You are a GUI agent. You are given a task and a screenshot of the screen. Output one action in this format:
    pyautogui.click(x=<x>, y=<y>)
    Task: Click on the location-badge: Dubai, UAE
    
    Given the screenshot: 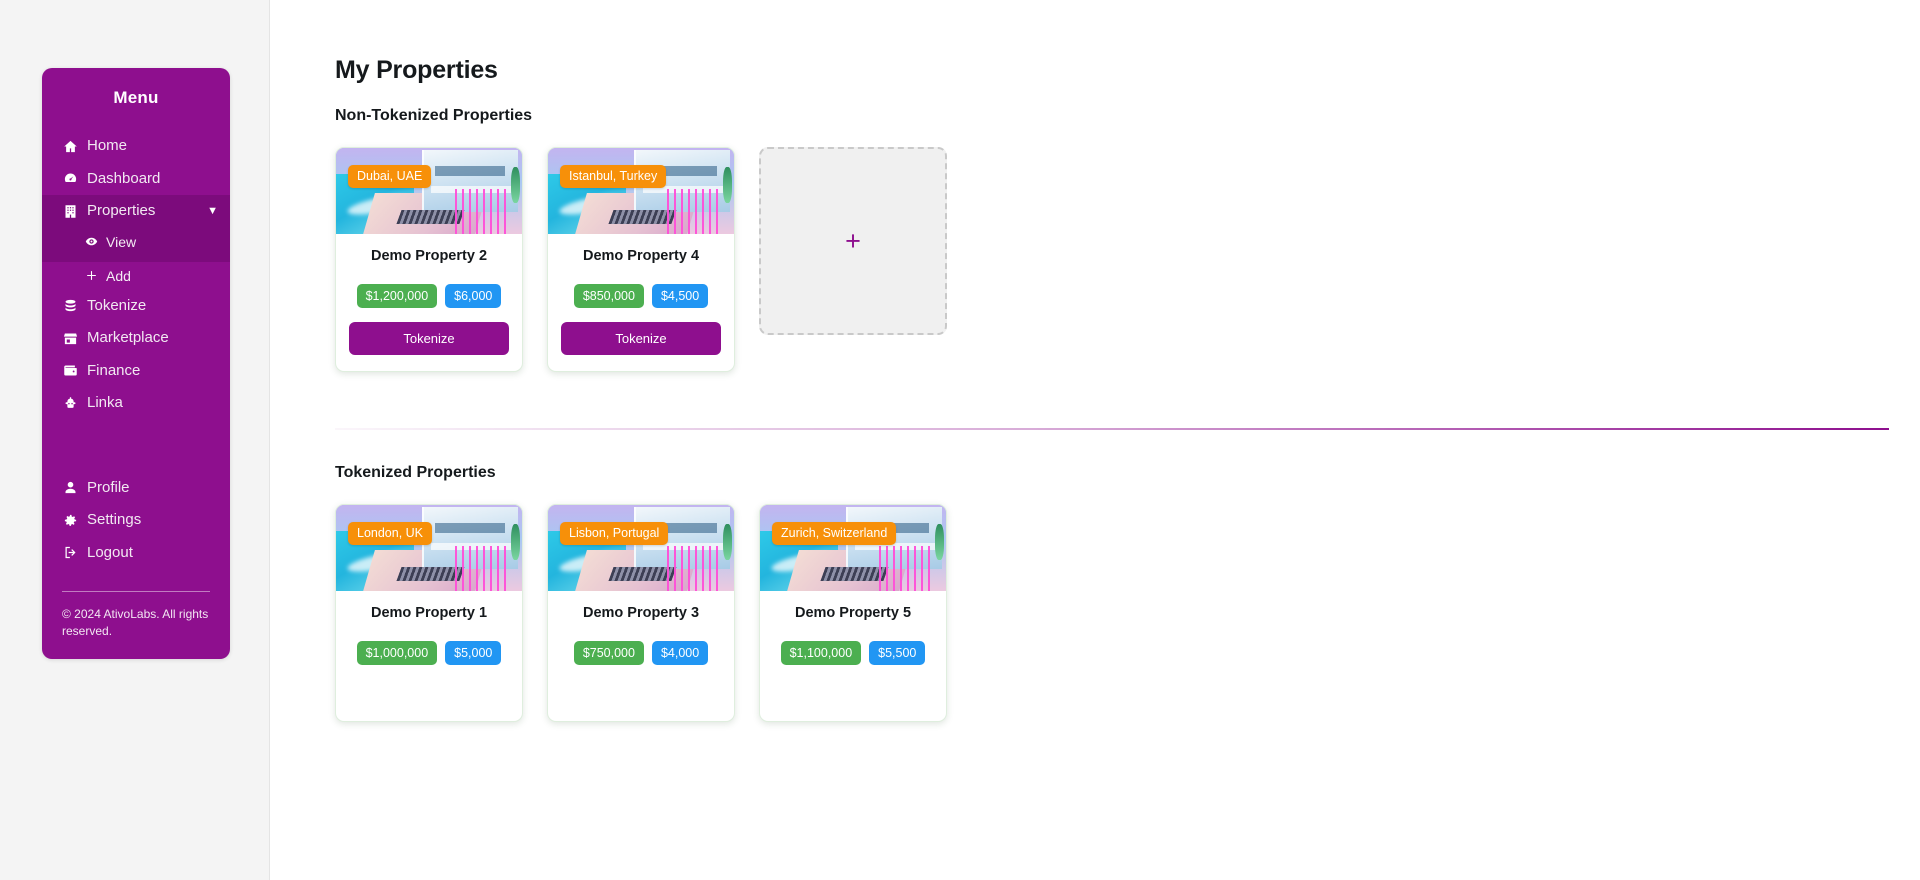 What is the action you would take?
    pyautogui.click(x=390, y=176)
    